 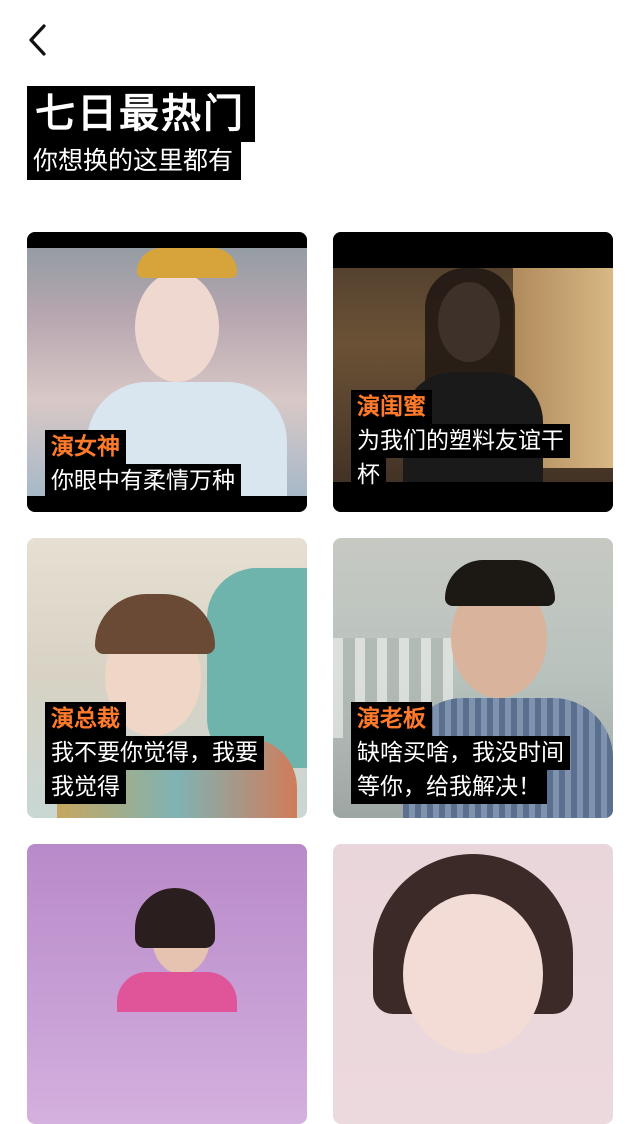 I want to click on card-bottom-bar, so click(x=167, y=504).